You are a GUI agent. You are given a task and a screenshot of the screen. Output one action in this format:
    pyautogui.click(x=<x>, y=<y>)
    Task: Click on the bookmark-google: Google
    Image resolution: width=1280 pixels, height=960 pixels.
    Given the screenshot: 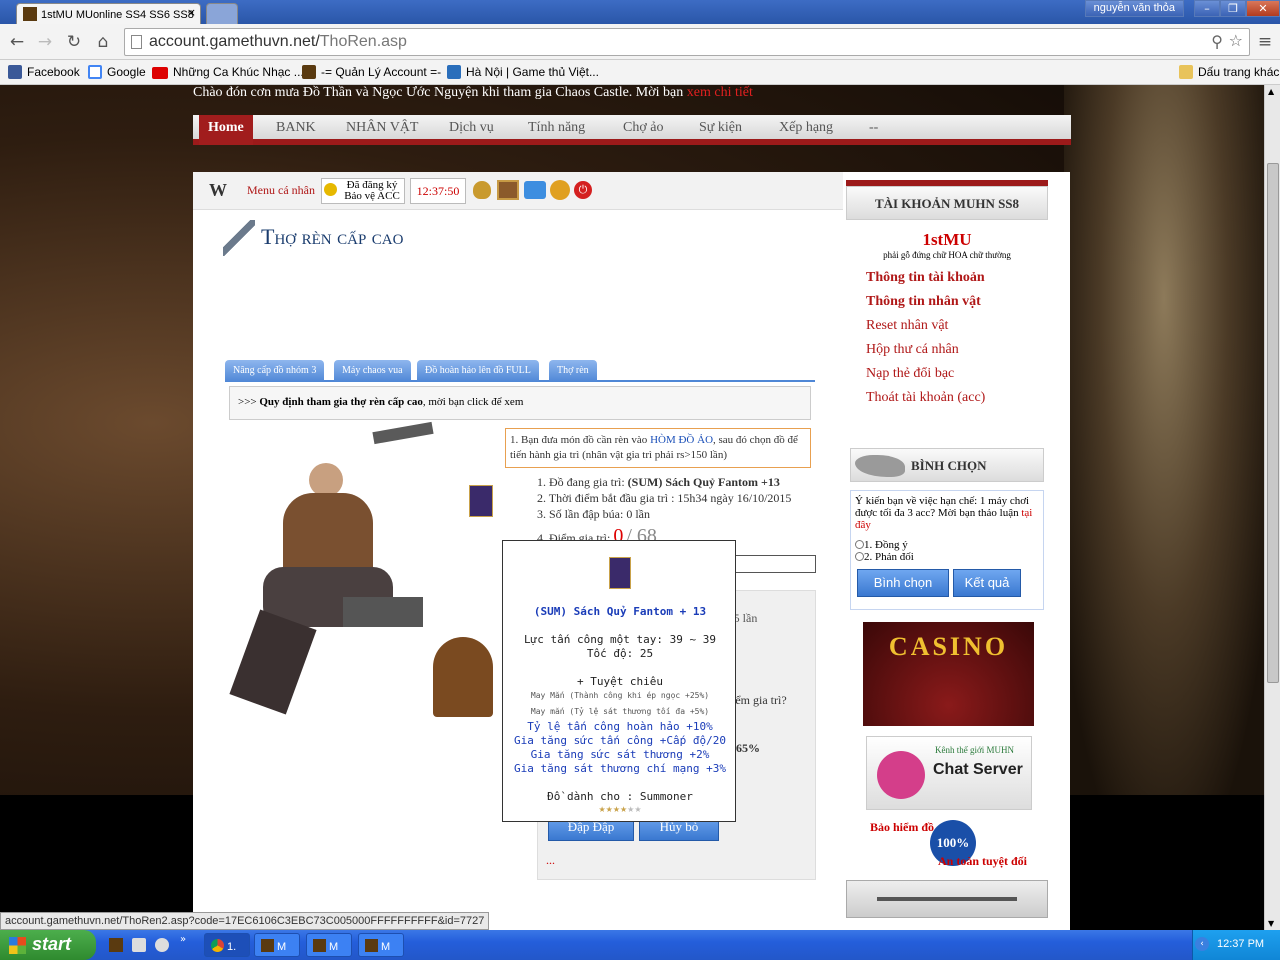 What is the action you would take?
    pyautogui.click(x=117, y=72)
    